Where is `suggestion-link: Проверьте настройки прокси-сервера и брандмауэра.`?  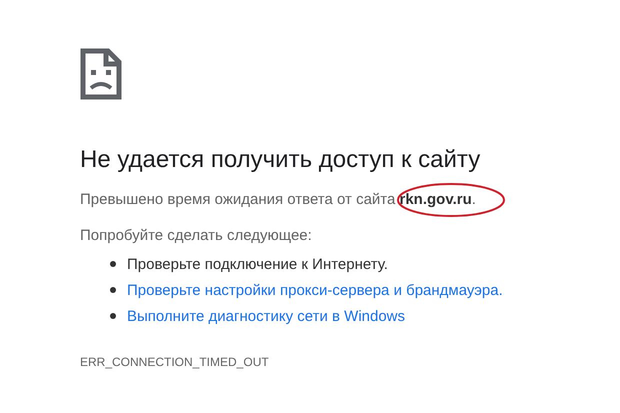
suggestion-link: Проверьте настройки прокси-сервера и брандмауэра. is located at coordinates (315, 290).